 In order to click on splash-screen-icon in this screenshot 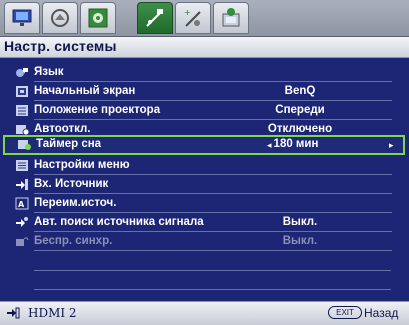, I will do `click(22, 91)`.